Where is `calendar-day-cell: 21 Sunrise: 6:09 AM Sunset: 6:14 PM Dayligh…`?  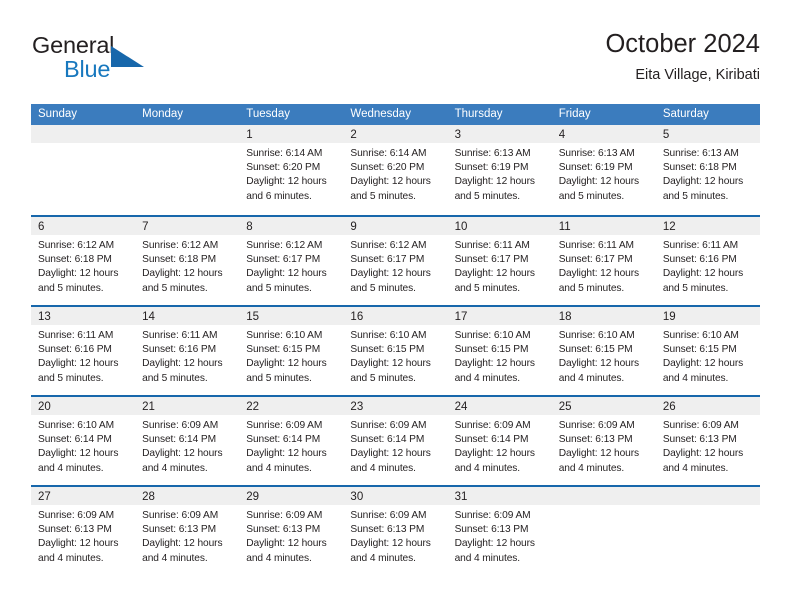 calendar-day-cell: 21 Sunrise: 6:09 AM Sunset: 6:14 PM Dayligh… is located at coordinates (187, 441).